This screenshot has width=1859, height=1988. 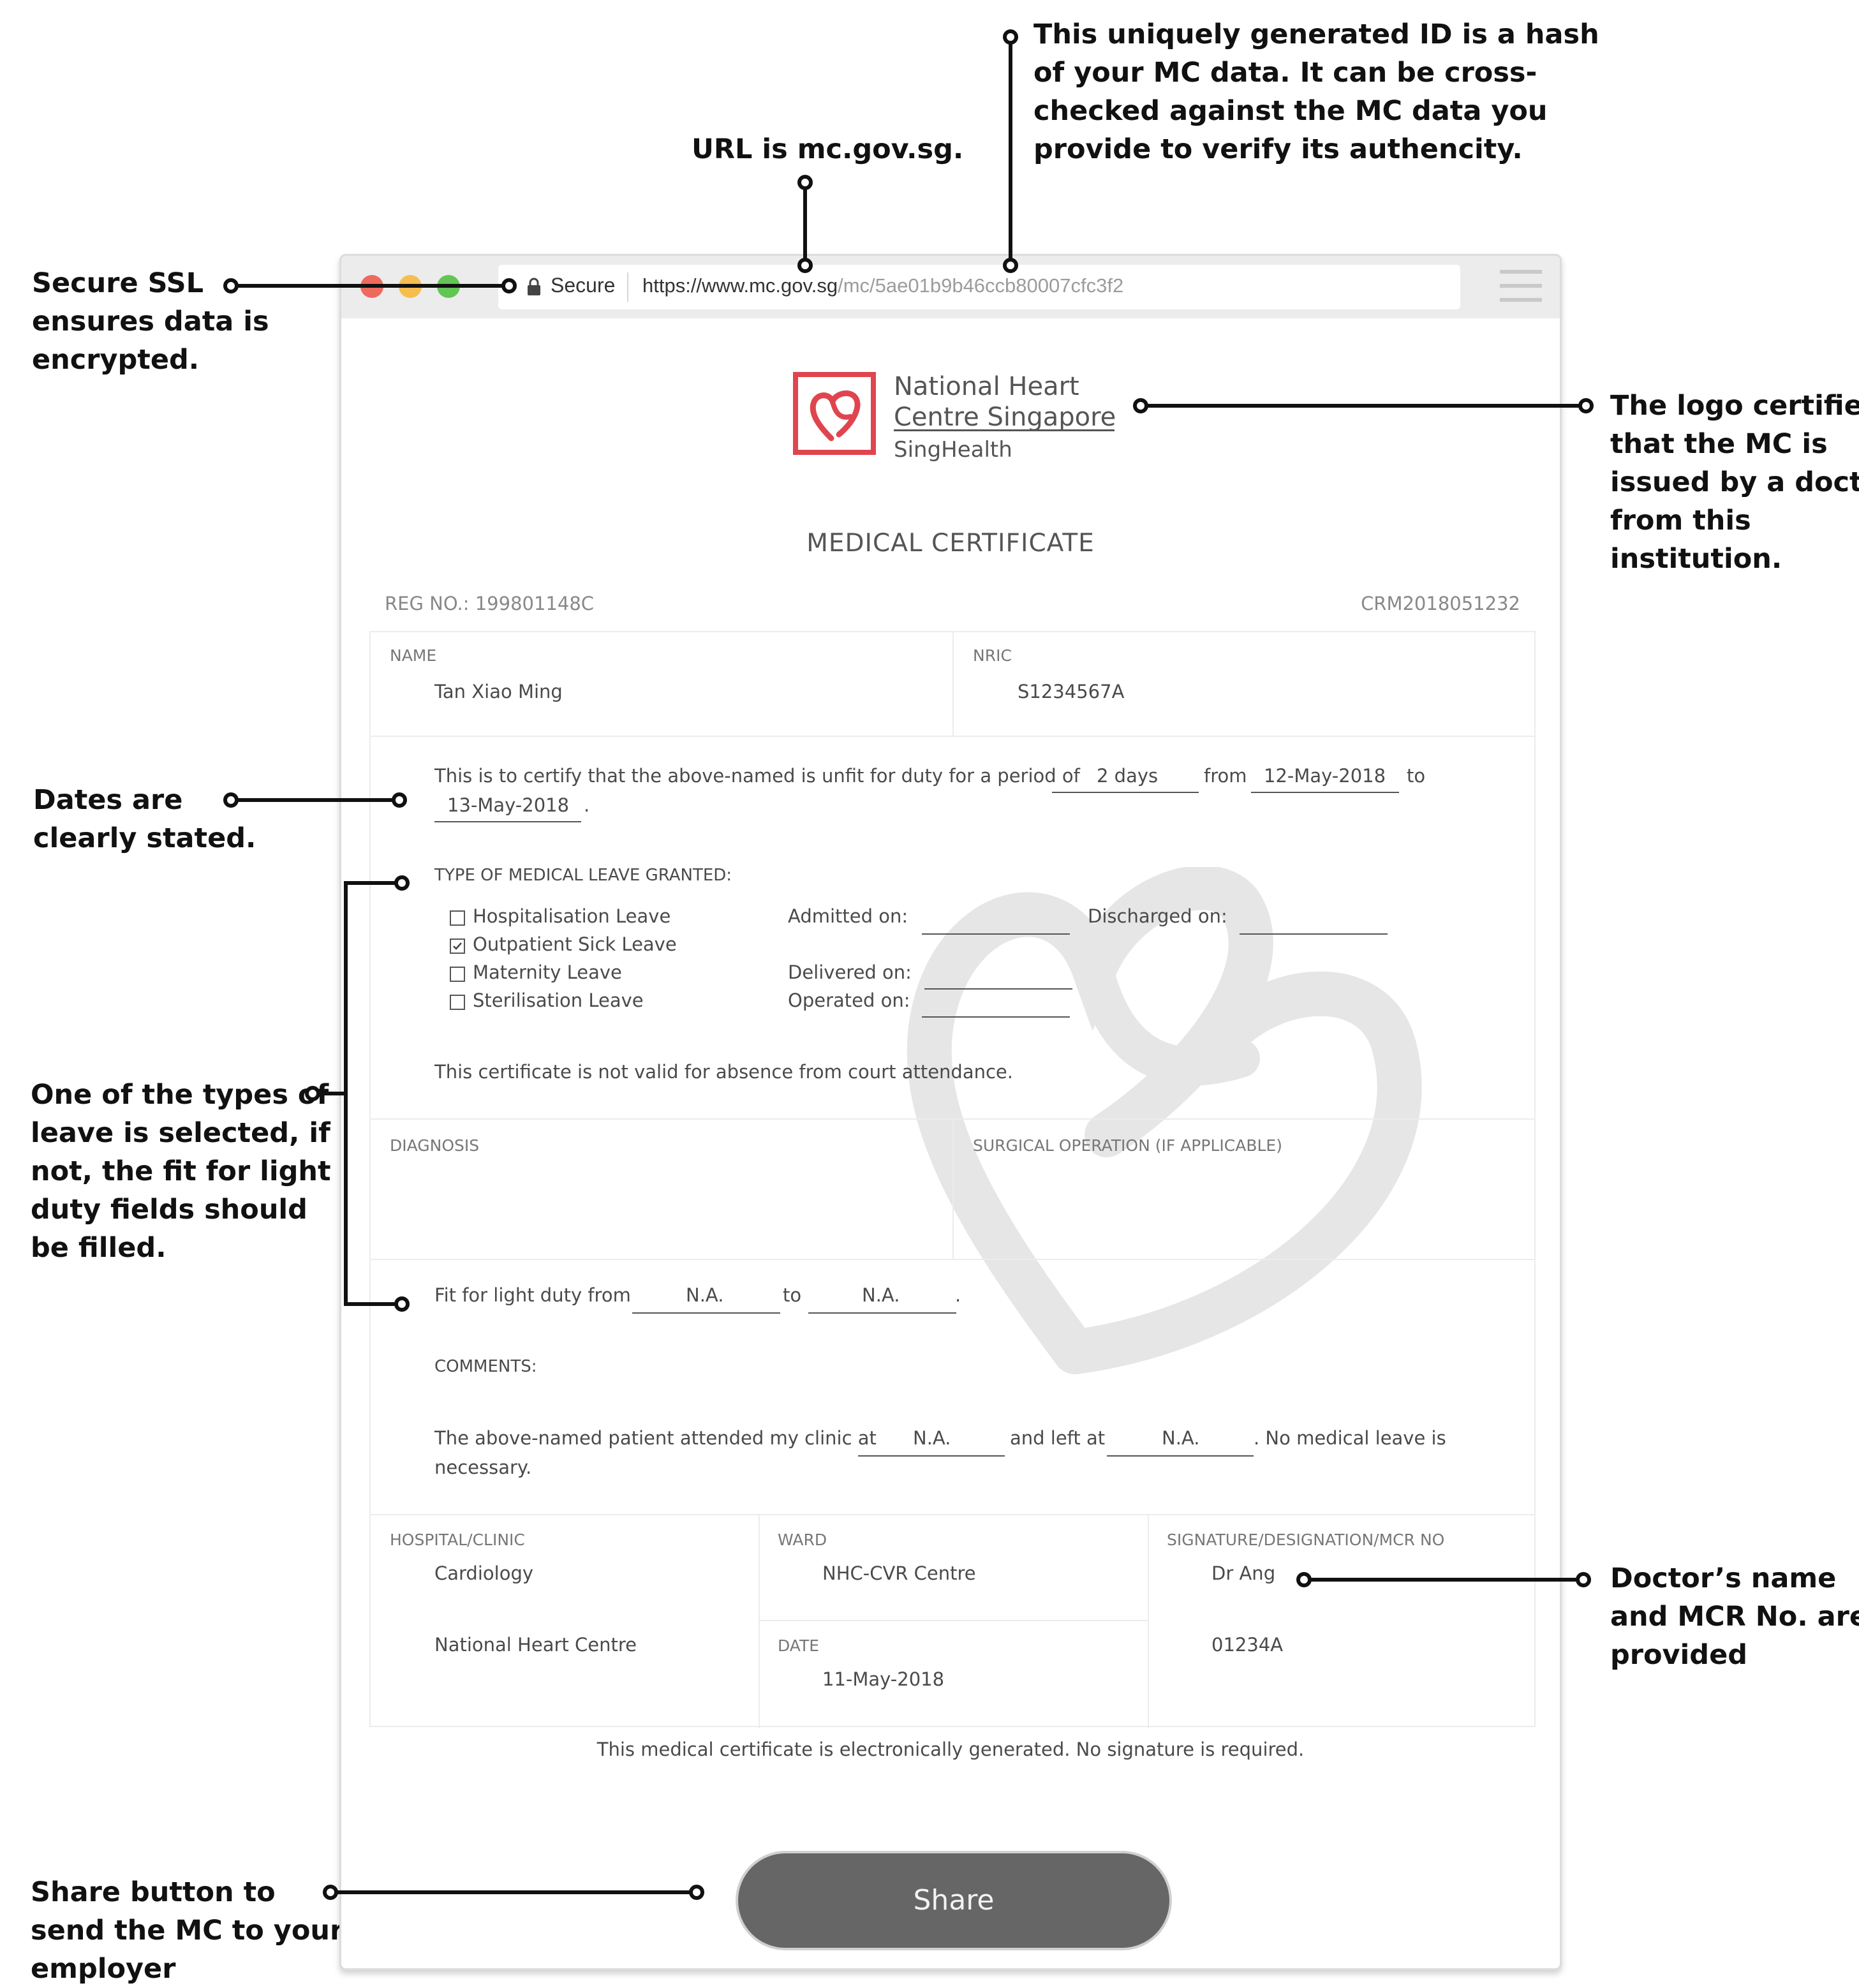 What do you see at coordinates (987, 386) in the screenshot?
I see `logo-line-1: National Heart` at bounding box center [987, 386].